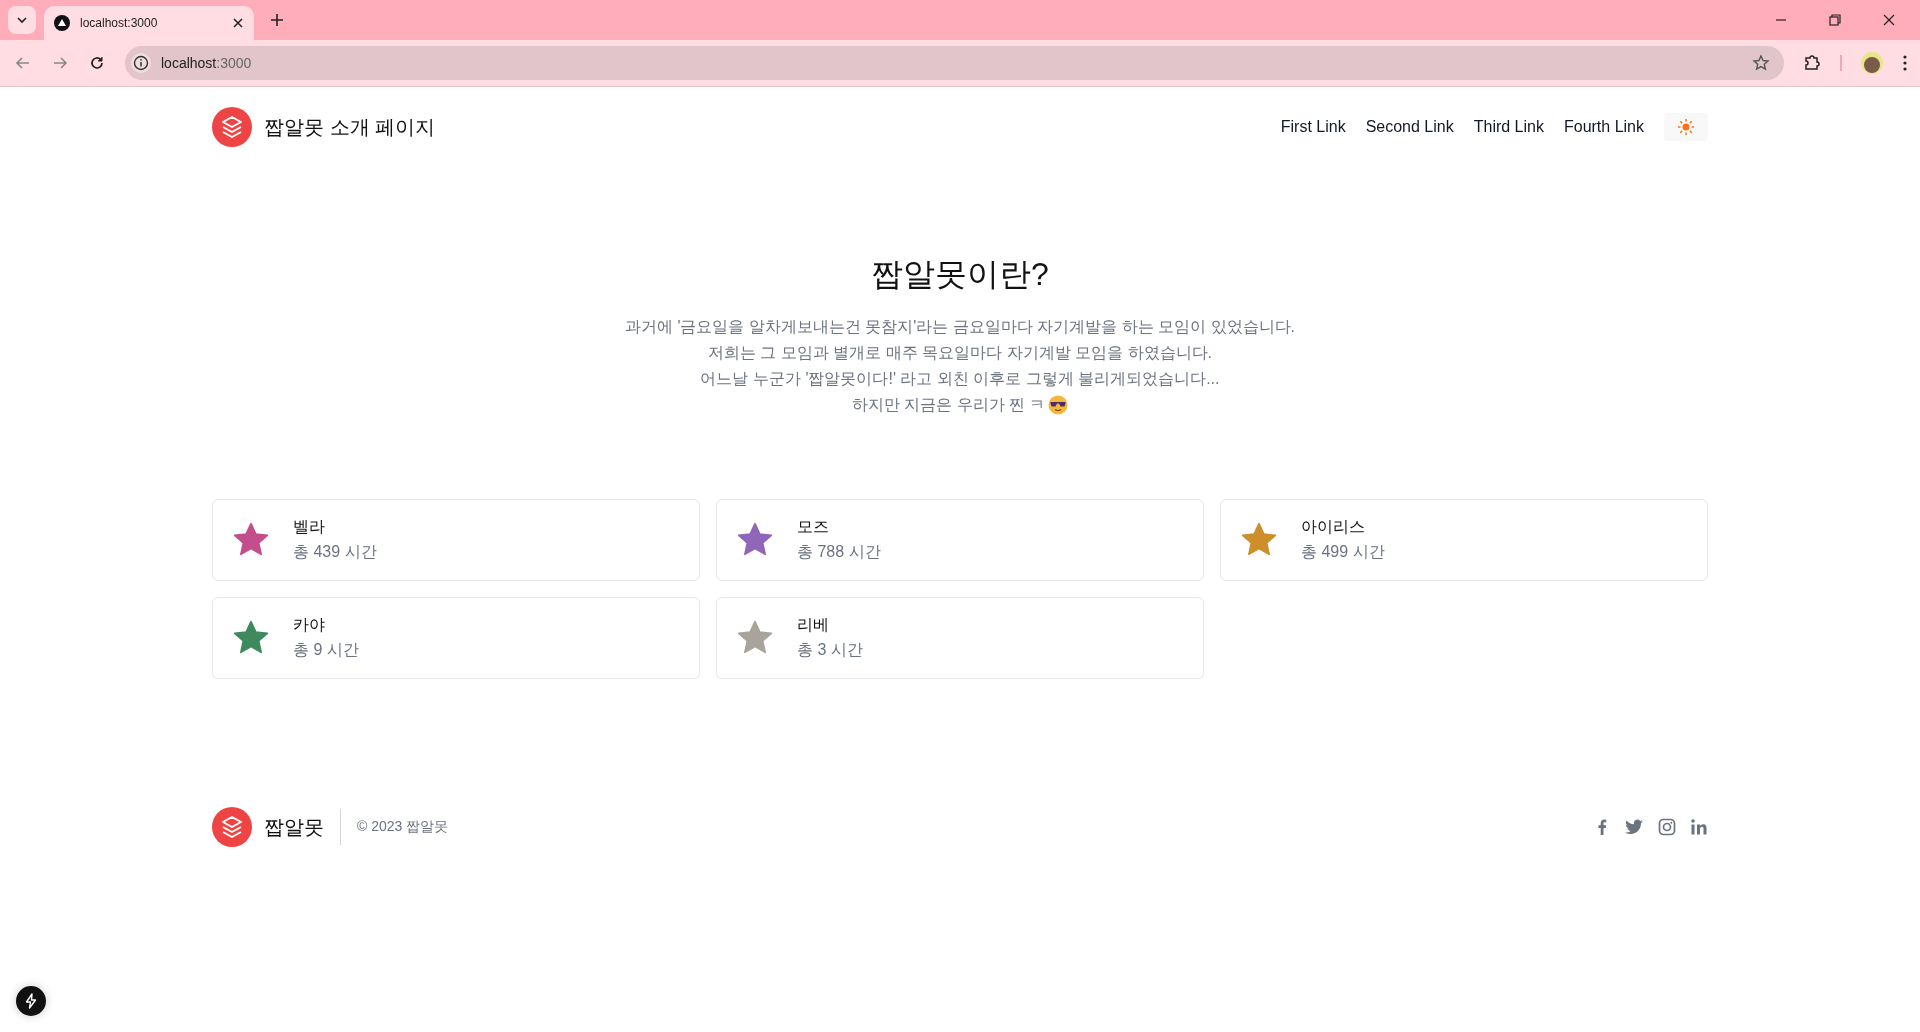 This screenshot has height=1032, width=1920. What do you see at coordinates (1333, 527) in the screenshot?
I see `member-name: 아이리스` at bounding box center [1333, 527].